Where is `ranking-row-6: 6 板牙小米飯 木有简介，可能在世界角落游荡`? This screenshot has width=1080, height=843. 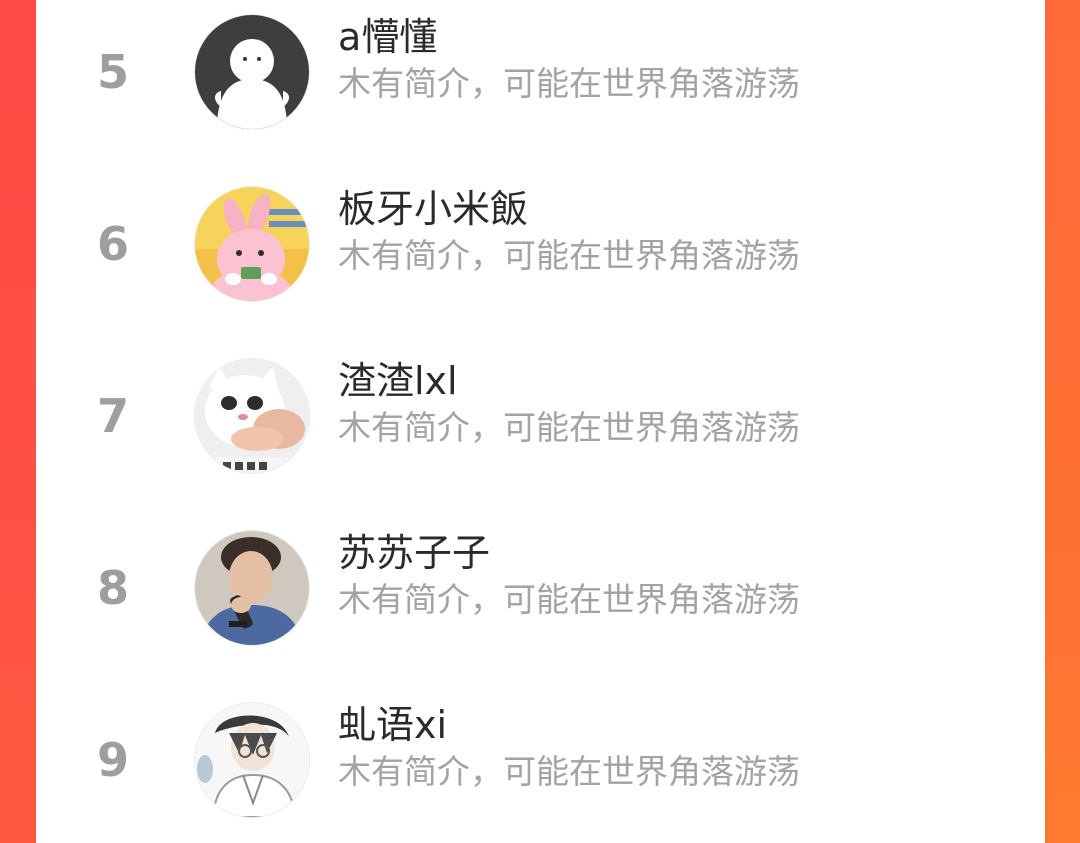 ranking-row-6: 6 板牙小米飯 木有简介，可能在世界角落游荡 is located at coordinates (540, 249).